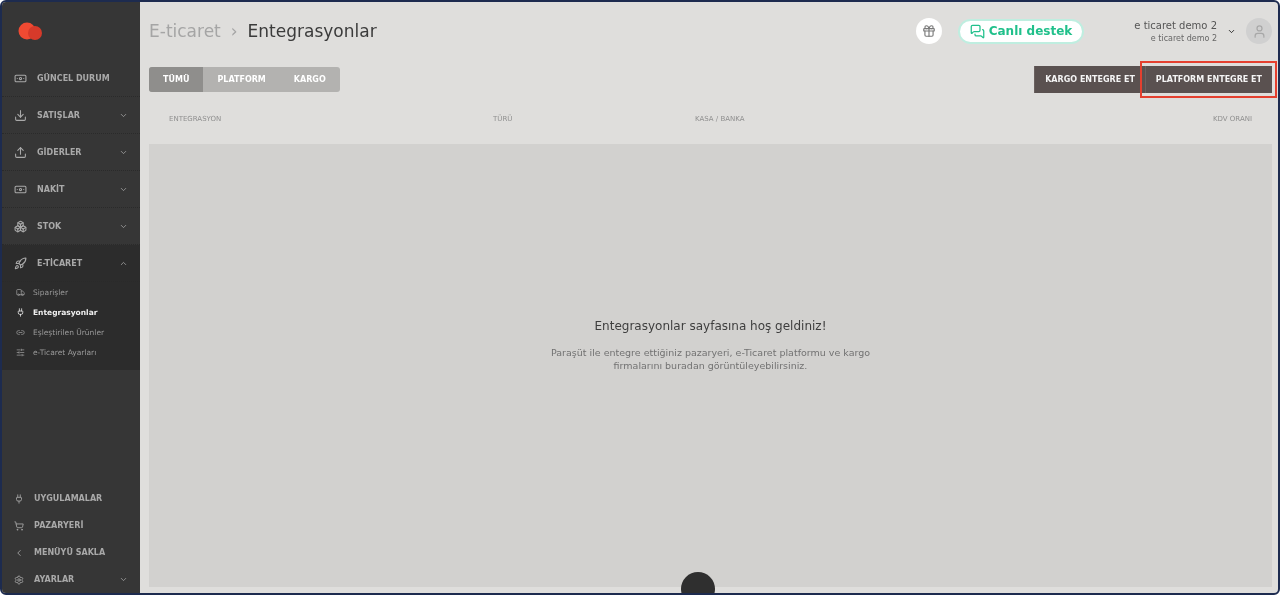 The height and width of the screenshot is (595, 1280). I want to click on cart-icon, so click(19, 525).